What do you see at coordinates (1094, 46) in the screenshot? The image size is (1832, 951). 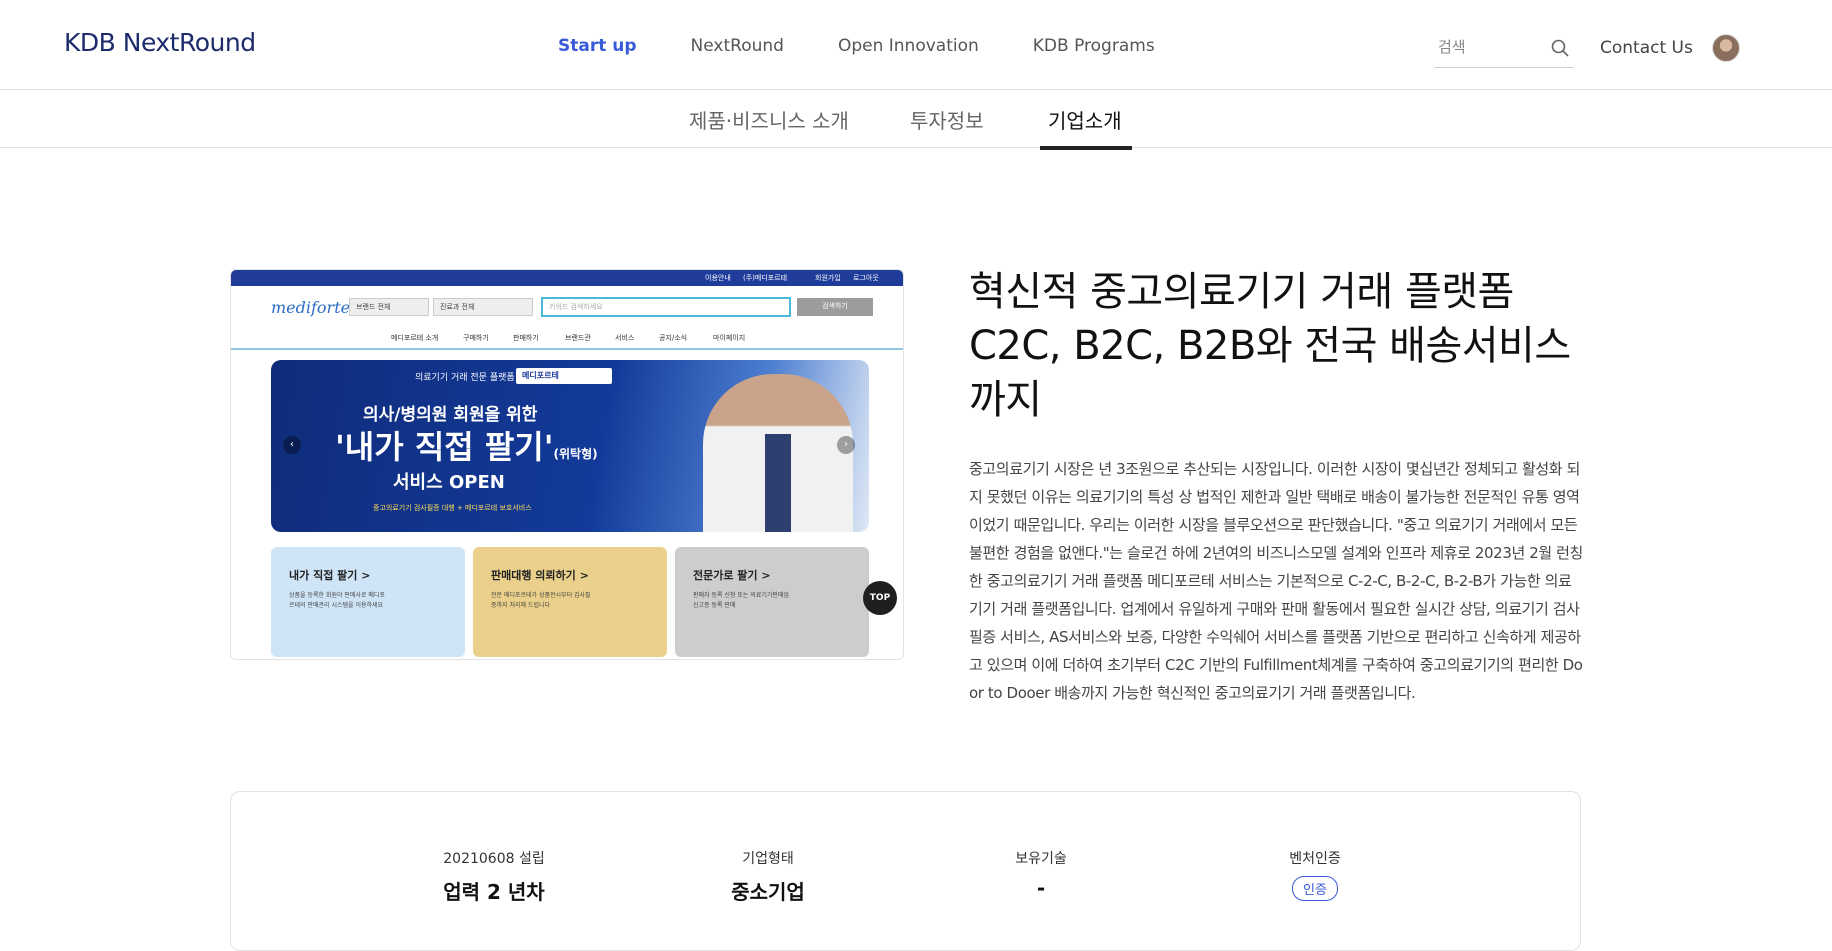 I see `nav-kdb-programs: KDB Programs` at bounding box center [1094, 46].